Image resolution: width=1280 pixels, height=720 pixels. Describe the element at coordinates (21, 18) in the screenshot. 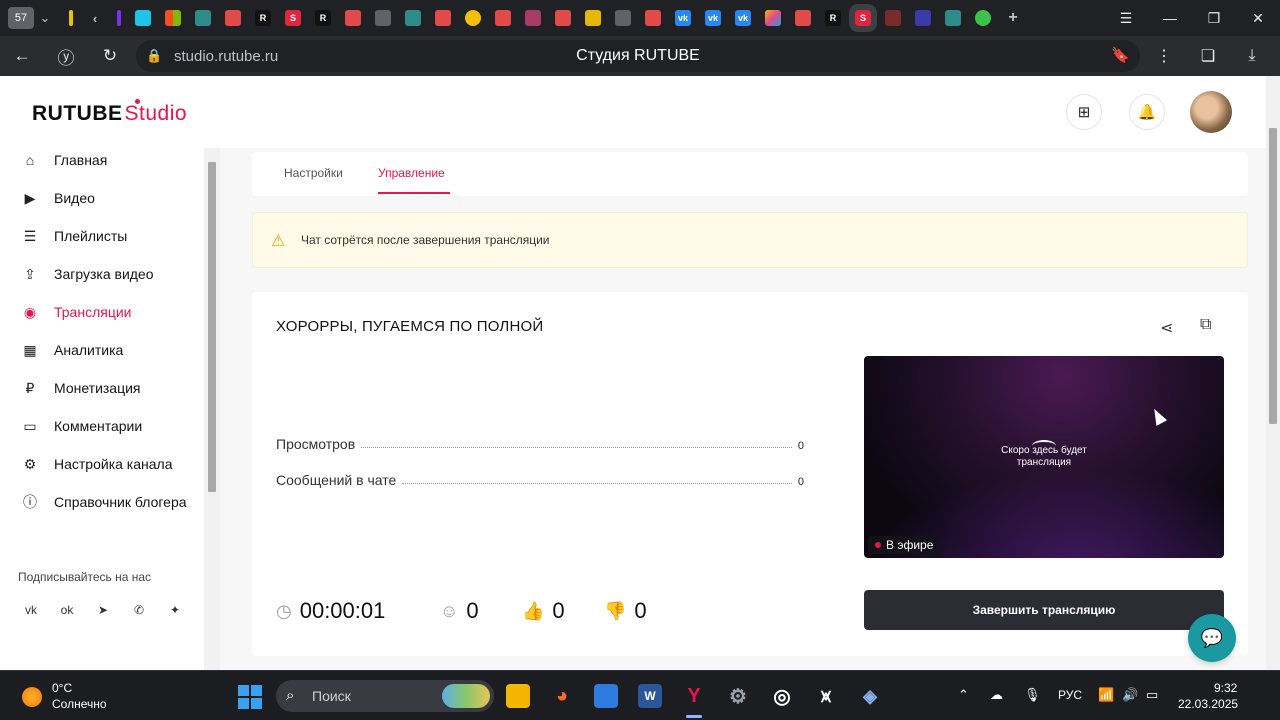

I see `tab-counter: 57` at that location.